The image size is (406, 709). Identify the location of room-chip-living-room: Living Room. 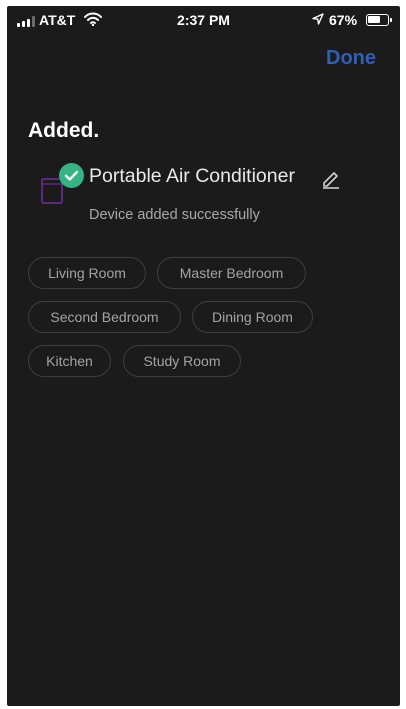
(87, 273).